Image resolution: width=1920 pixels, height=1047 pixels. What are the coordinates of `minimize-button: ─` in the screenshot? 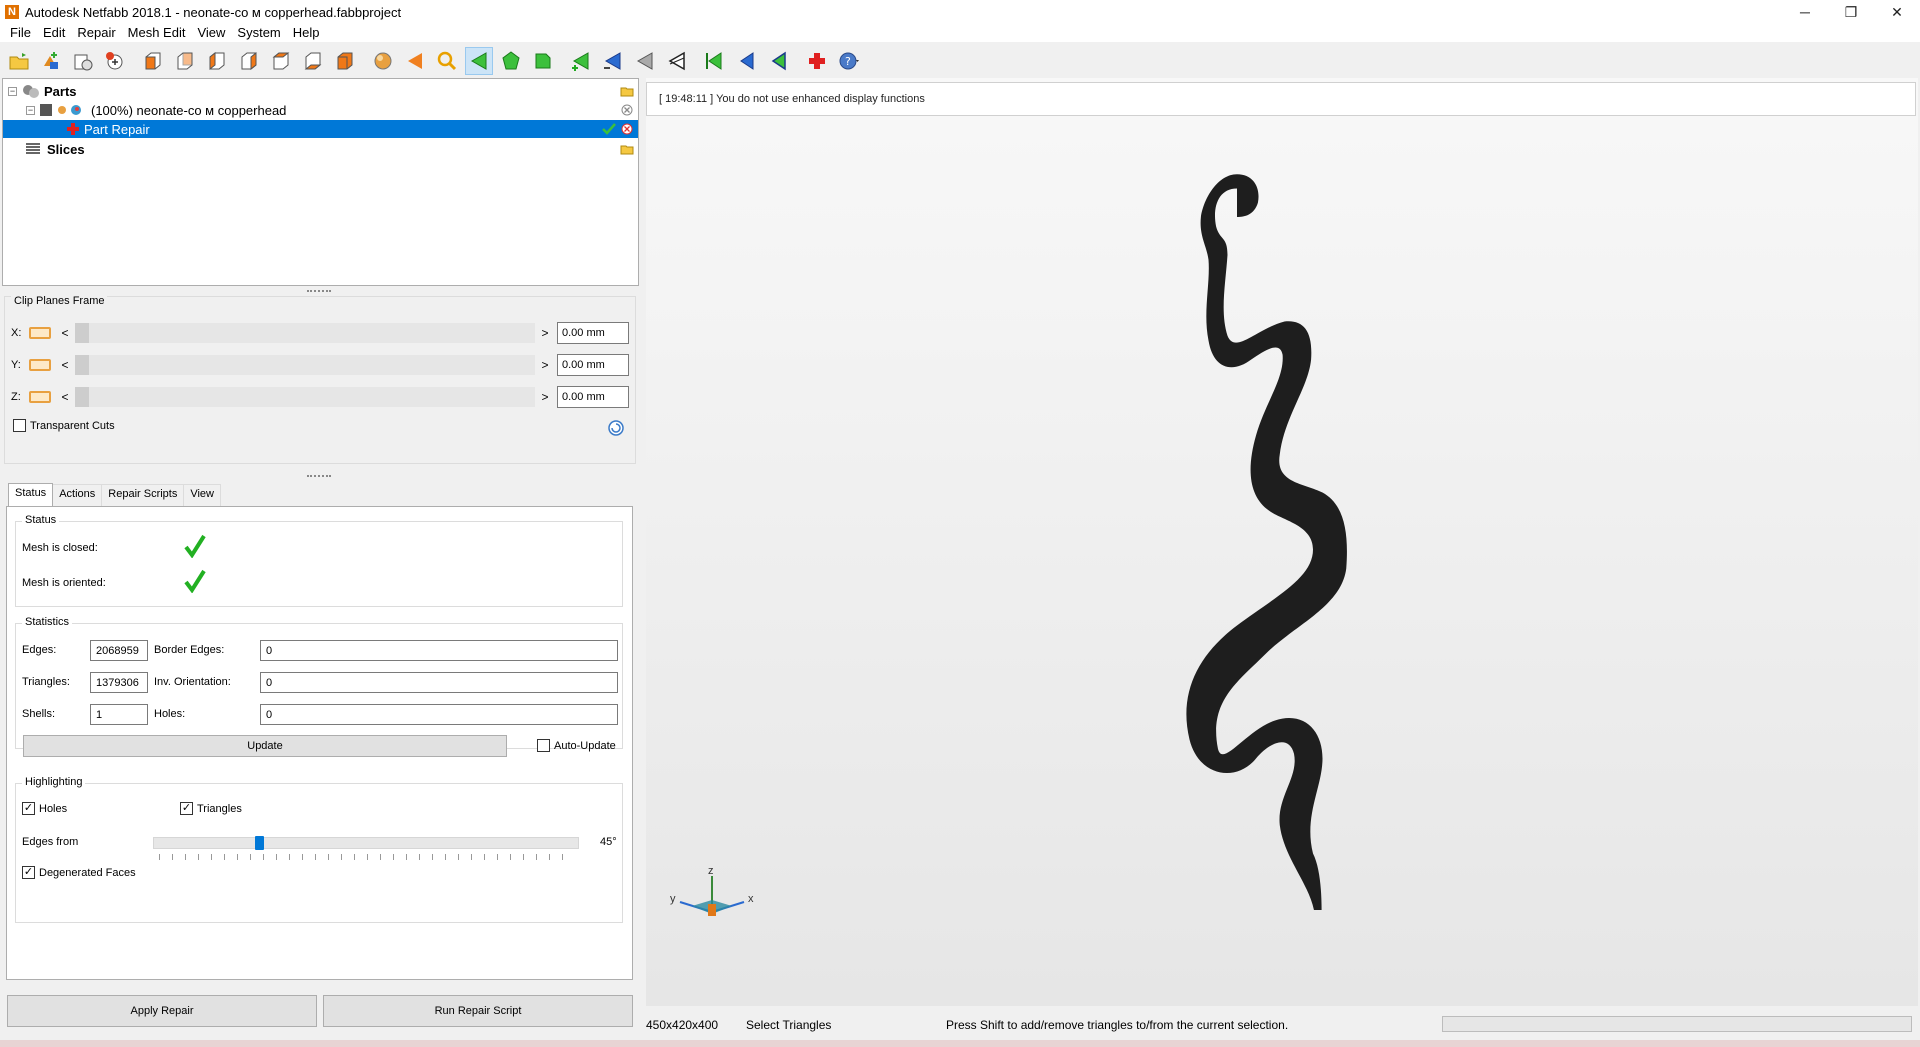 It's located at (1805, 12).